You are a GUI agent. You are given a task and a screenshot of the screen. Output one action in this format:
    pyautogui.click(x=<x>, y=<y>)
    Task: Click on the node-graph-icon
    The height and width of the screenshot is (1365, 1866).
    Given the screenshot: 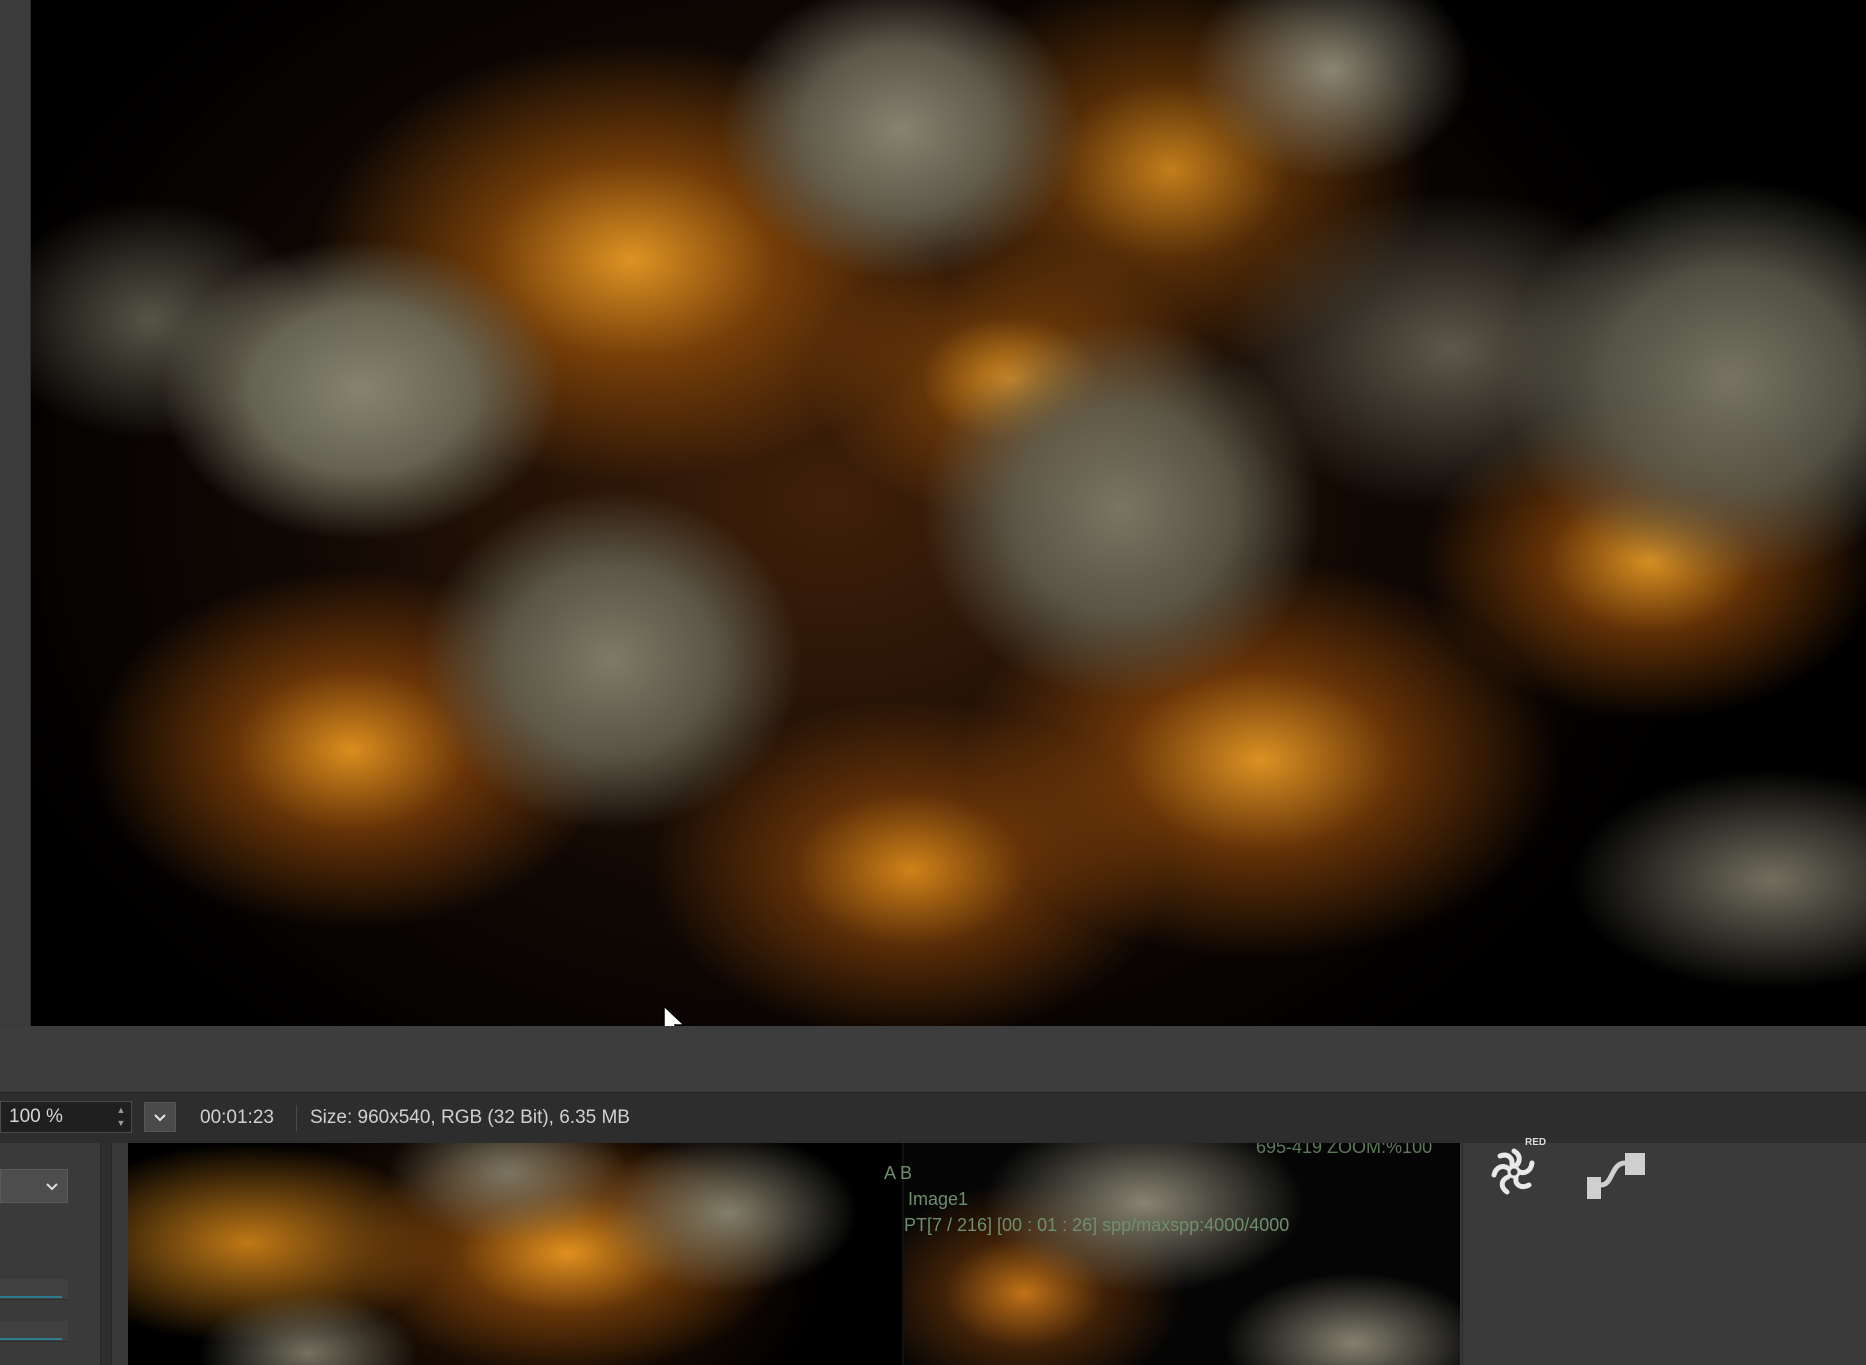 What is the action you would take?
    pyautogui.click(x=1617, y=1175)
    